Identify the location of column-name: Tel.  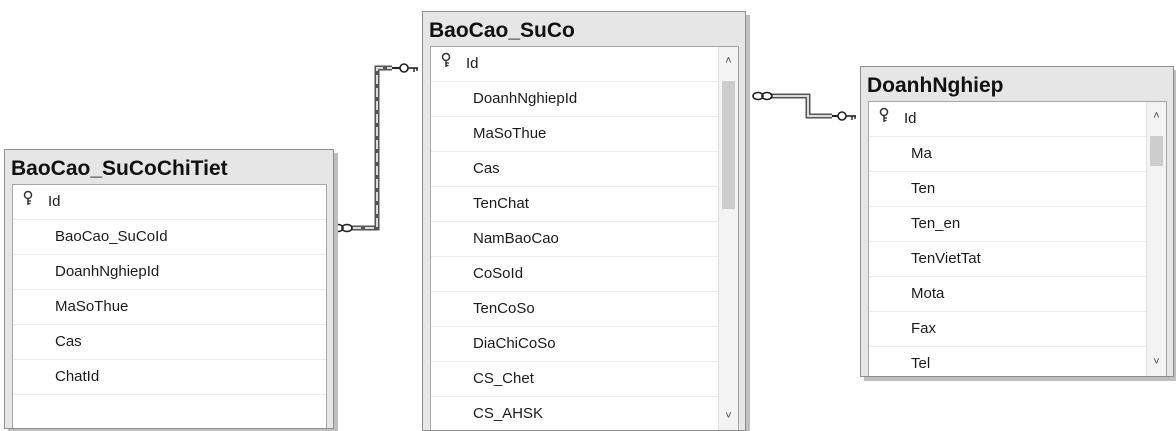
(921, 363).